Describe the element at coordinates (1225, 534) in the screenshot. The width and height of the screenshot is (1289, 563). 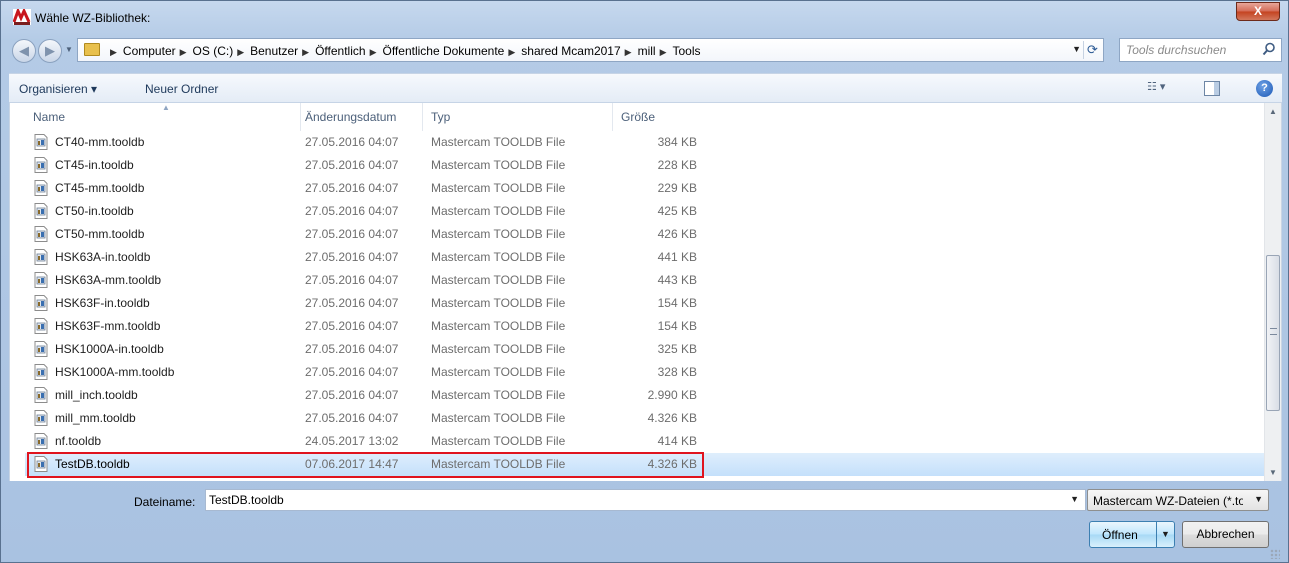
I see `cancel-button: Abbrechen` at that location.